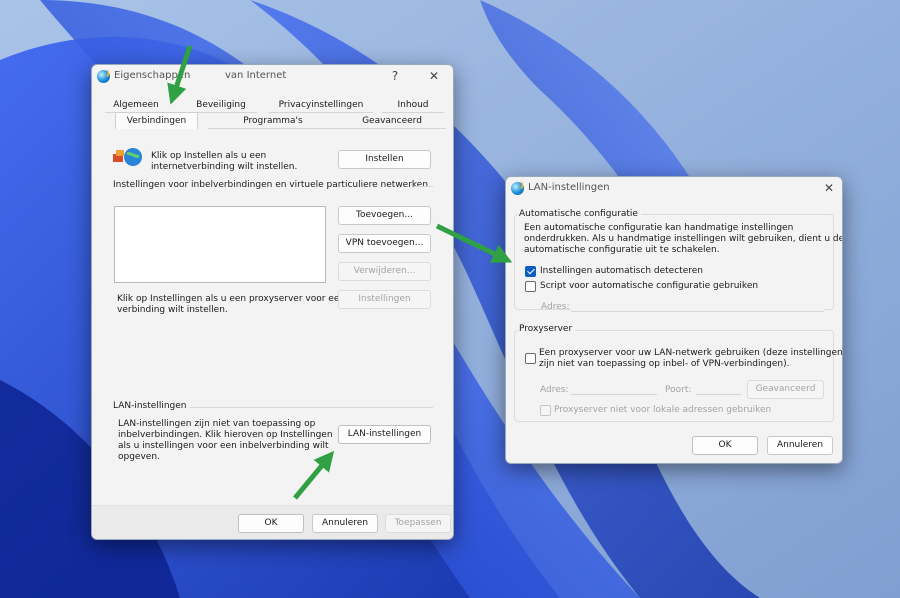 This screenshot has height=598, width=900. What do you see at coordinates (474, 243) in the screenshot?
I see `arrow-to-lan-dialog` at bounding box center [474, 243].